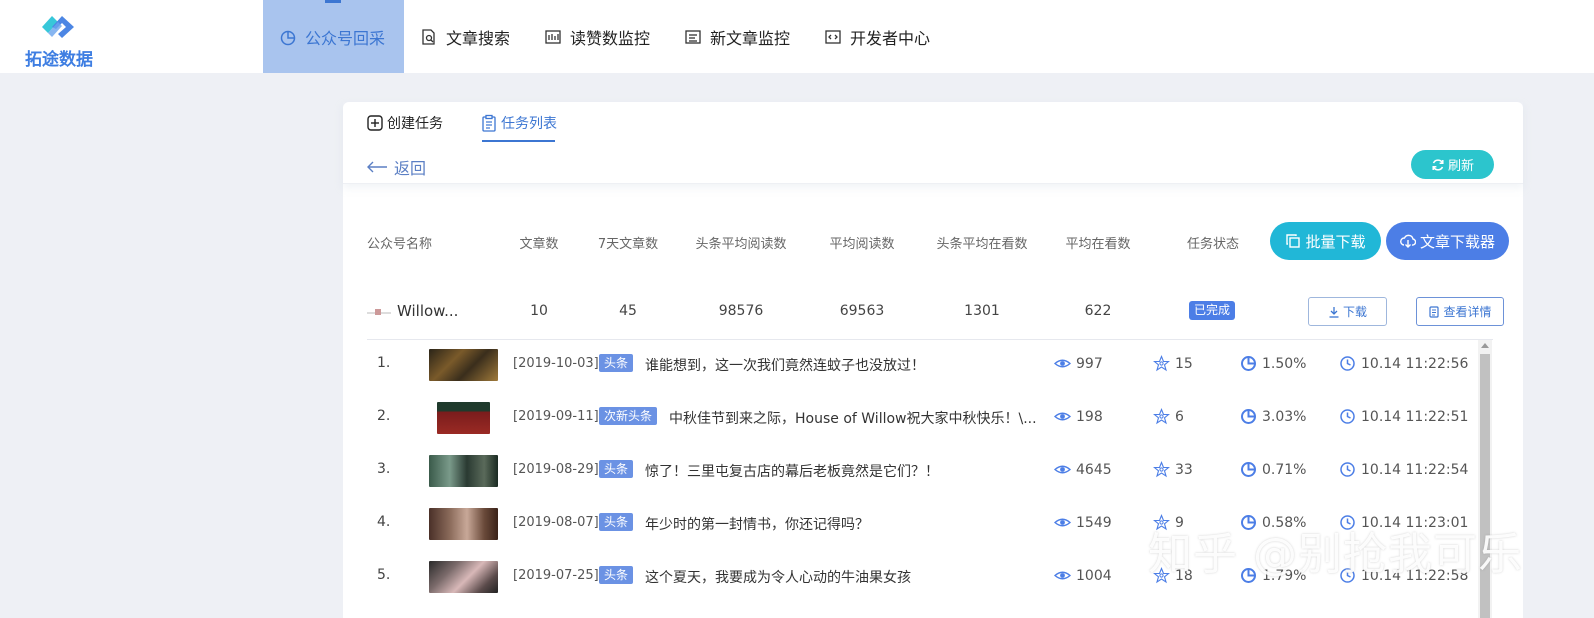 This screenshot has height=618, width=1594. What do you see at coordinates (58, 27) in the screenshot?
I see `logo-icon` at bounding box center [58, 27].